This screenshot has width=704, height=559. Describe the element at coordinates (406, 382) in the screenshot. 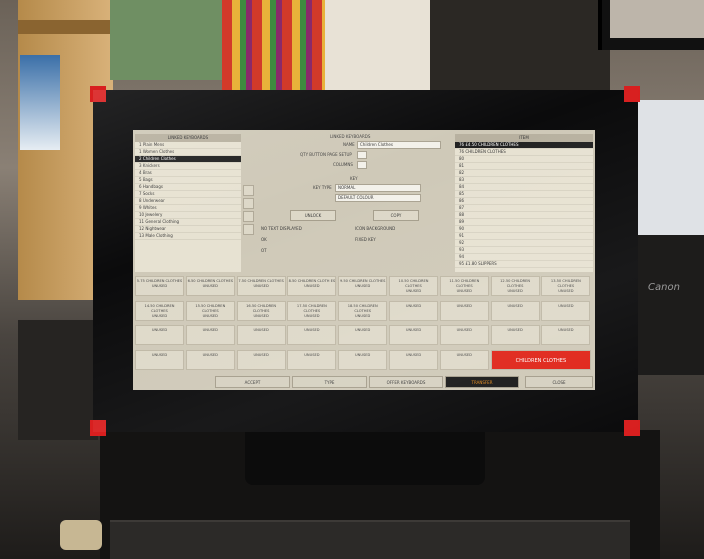

I see `toolbar-button: OFFER KEYBOARDS` at that location.